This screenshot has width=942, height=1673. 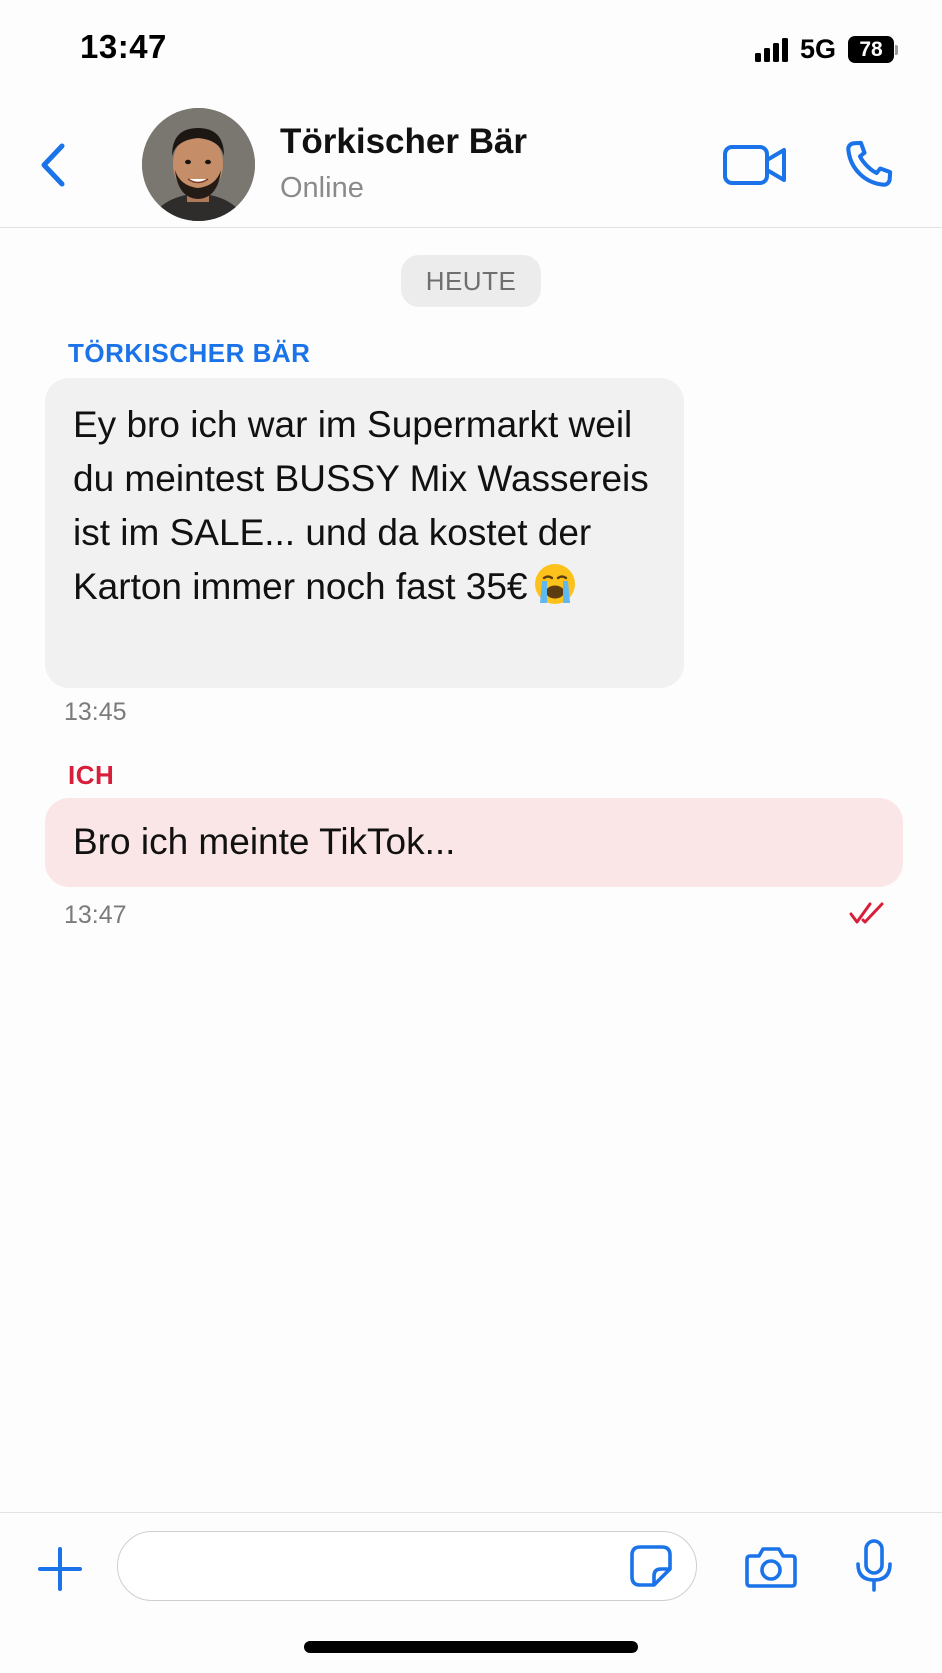 I want to click on attach-button, so click(x=60, y=1569).